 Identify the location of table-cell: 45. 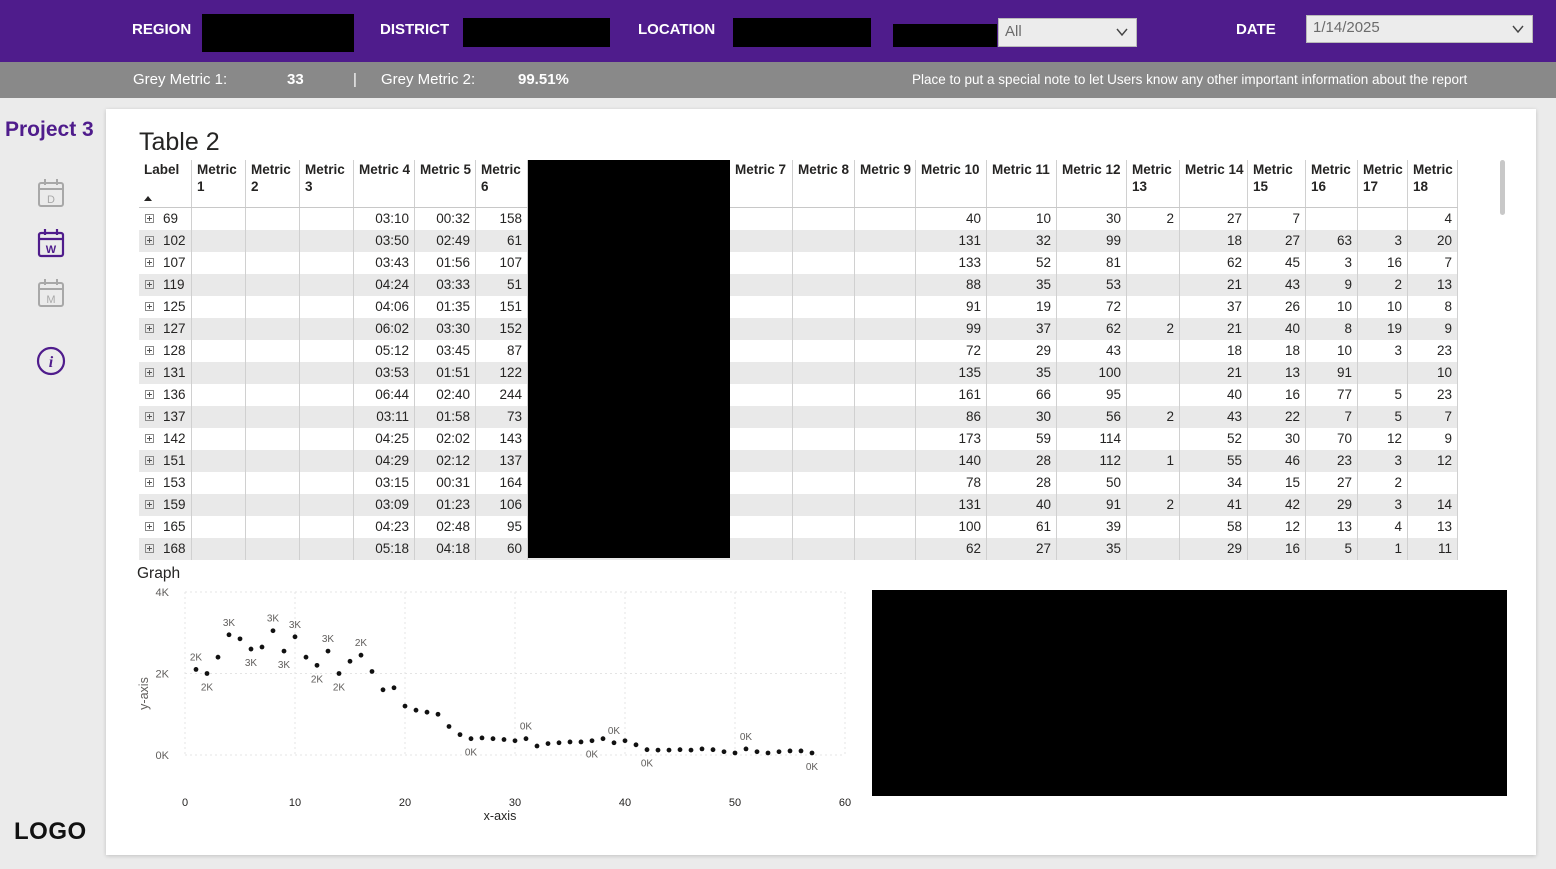
(1277, 263).